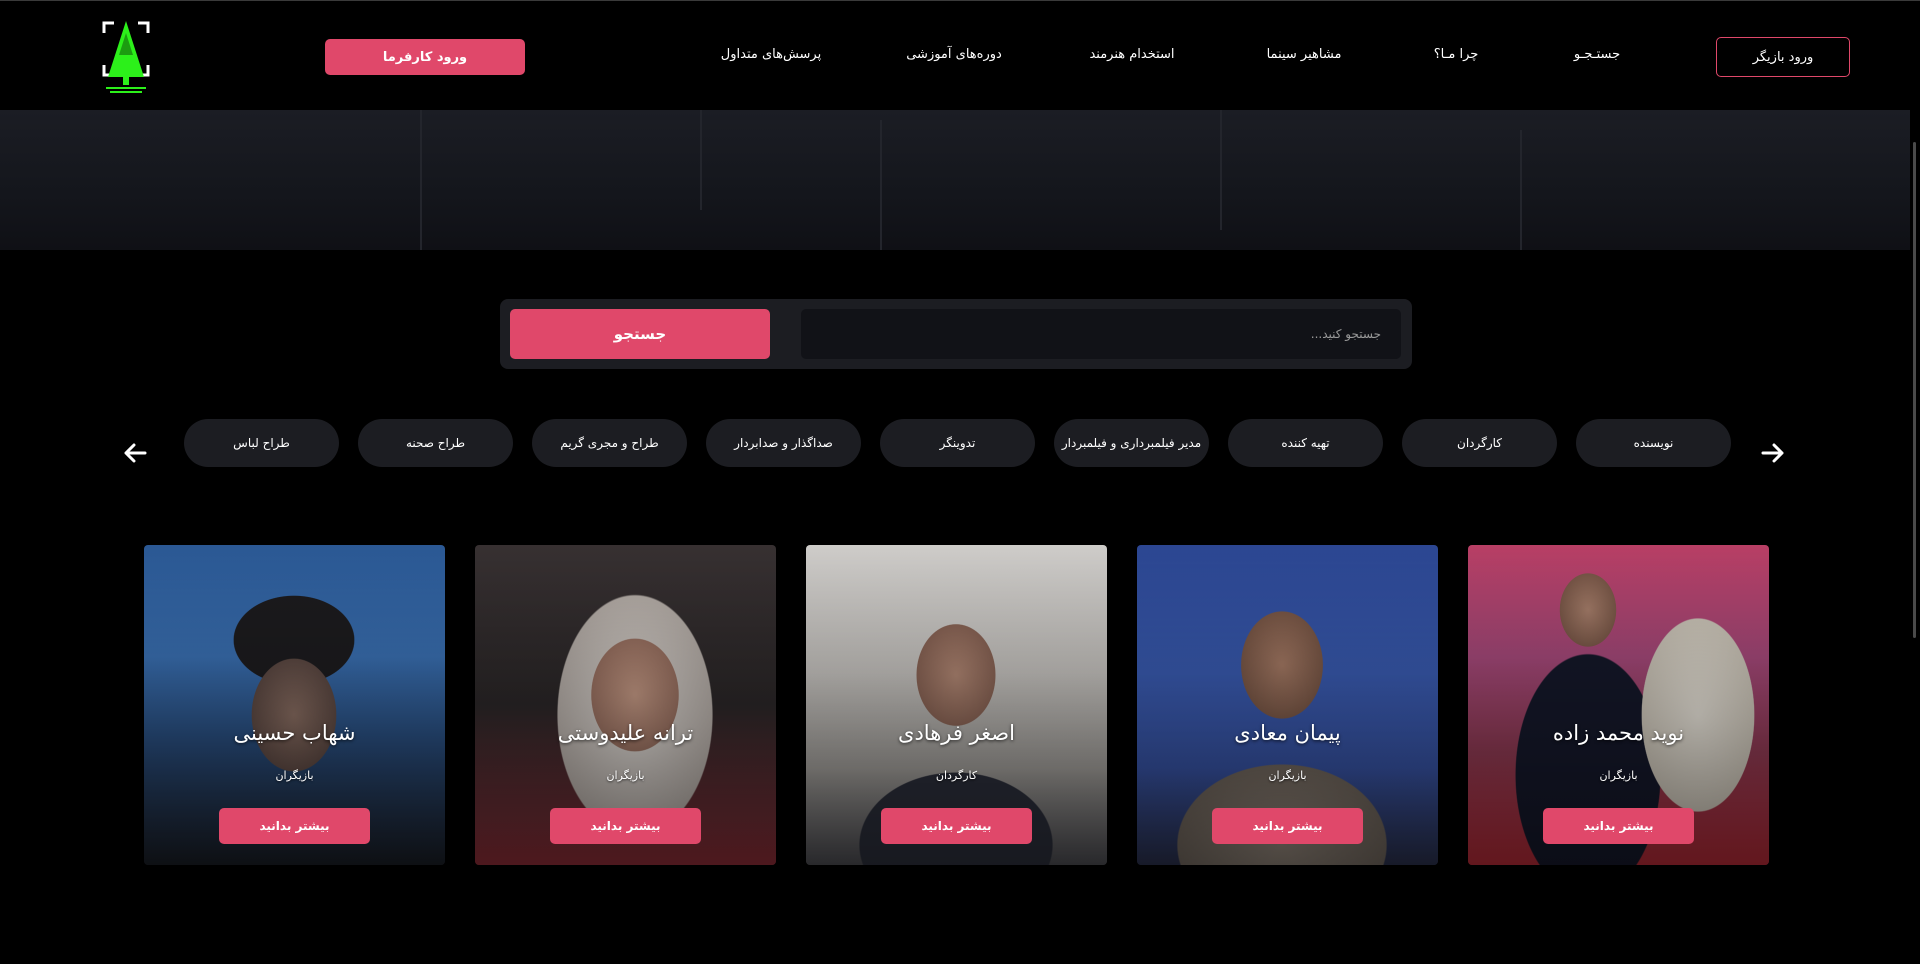  What do you see at coordinates (261, 443) in the screenshot?
I see `category-chip-costume-designer: طراح لباس` at bounding box center [261, 443].